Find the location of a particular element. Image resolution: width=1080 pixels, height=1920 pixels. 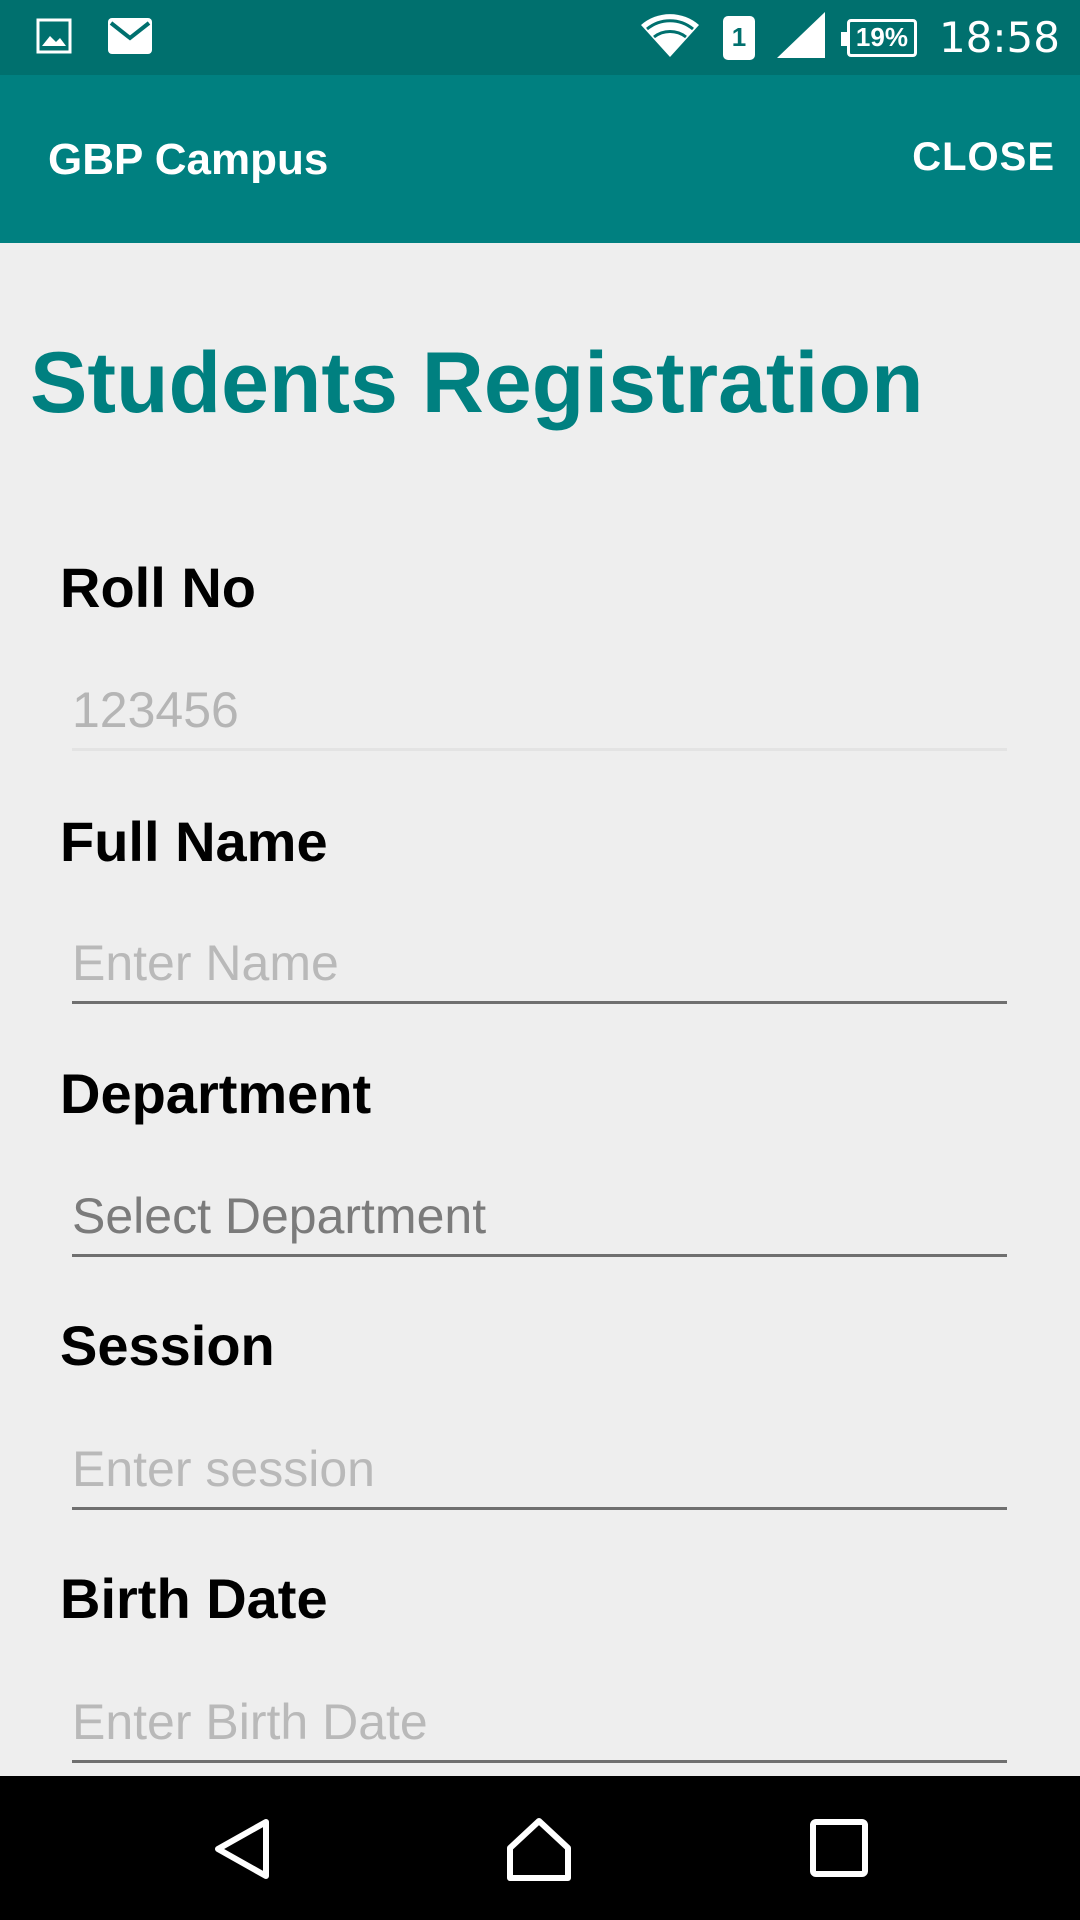

roll-no-field: 123456 is located at coordinates (155, 710).